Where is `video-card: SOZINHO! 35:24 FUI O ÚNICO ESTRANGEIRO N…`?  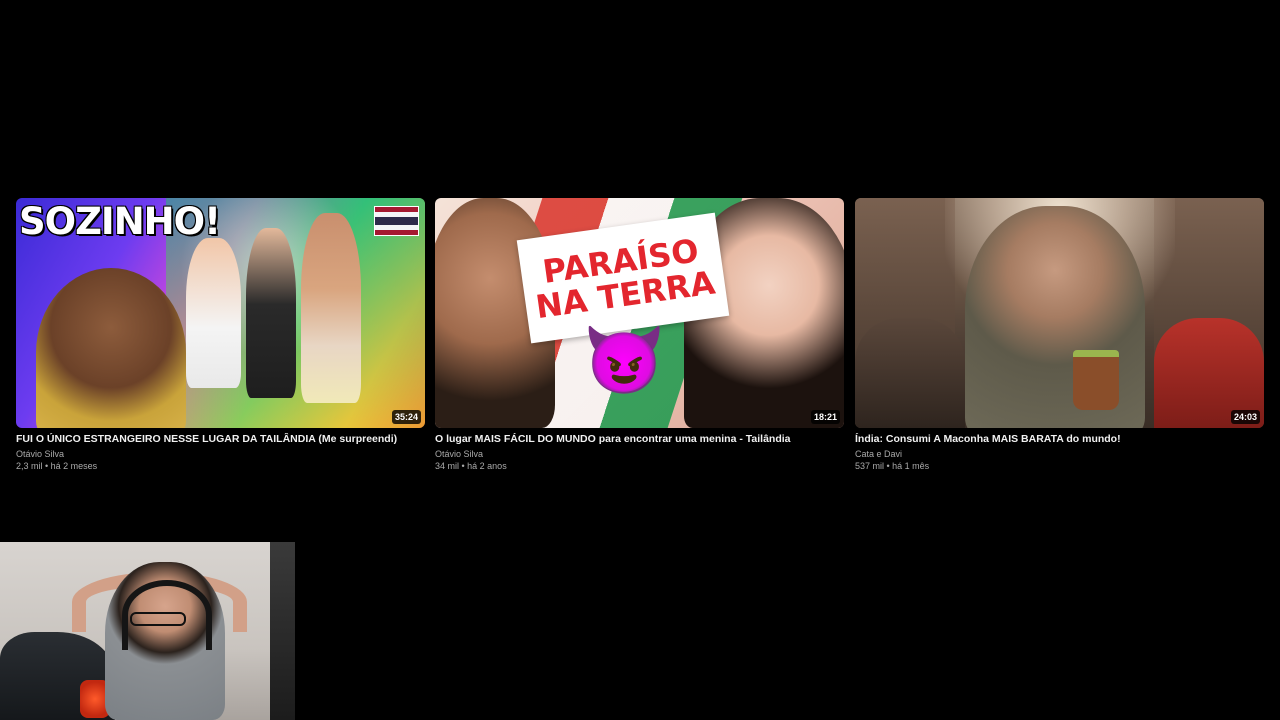
video-card: SOZINHO! 35:24 FUI O ÚNICO ESTRANGEIRO N… is located at coordinates (220, 334).